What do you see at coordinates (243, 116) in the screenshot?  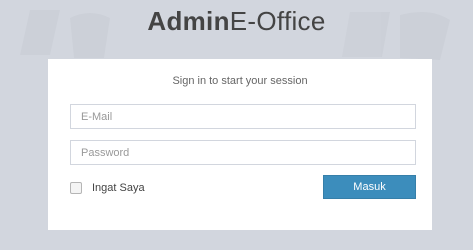 I see `email-field` at bounding box center [243, 116].